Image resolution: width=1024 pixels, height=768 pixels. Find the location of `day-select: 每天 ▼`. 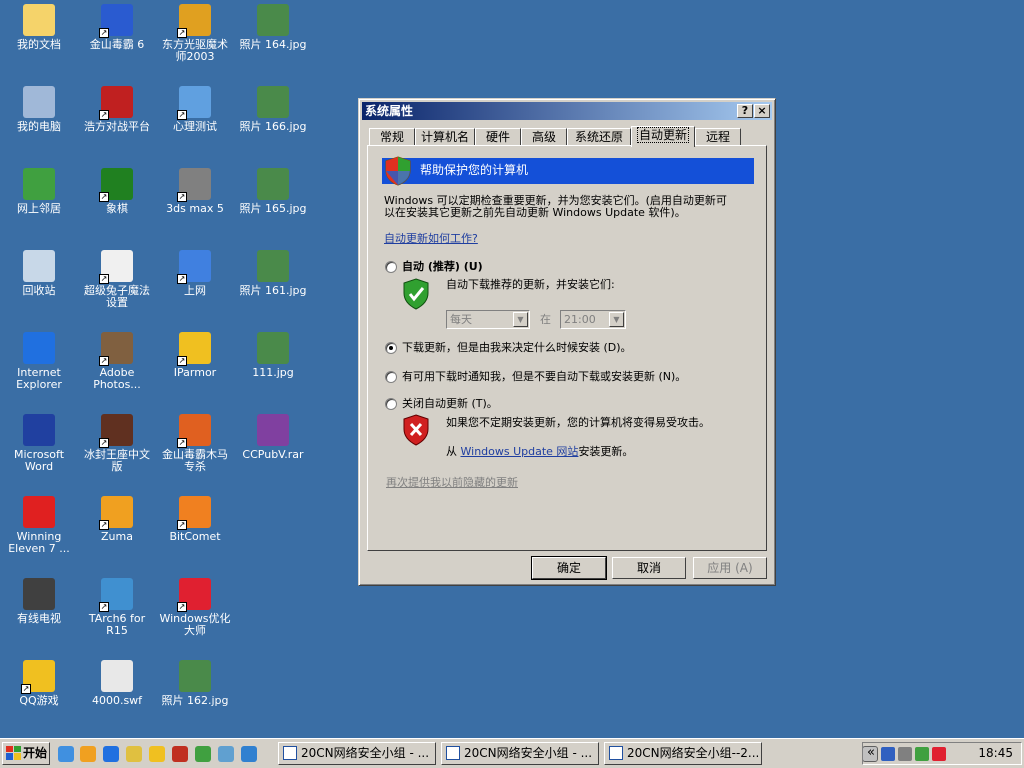

day-select: 每天 ▼ is located at coordinates (488, 319).